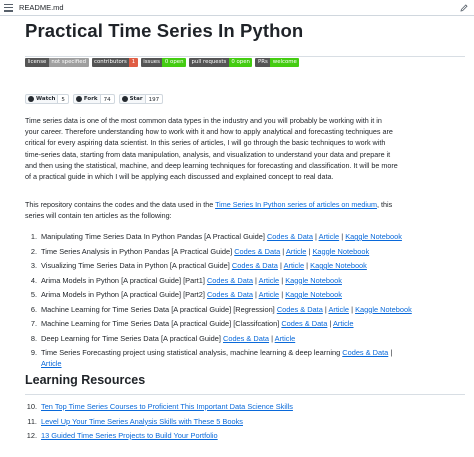 Image resolution: width=474 pixels, height=457 pixels. I want to click on resources-divider, so click(245, 394).